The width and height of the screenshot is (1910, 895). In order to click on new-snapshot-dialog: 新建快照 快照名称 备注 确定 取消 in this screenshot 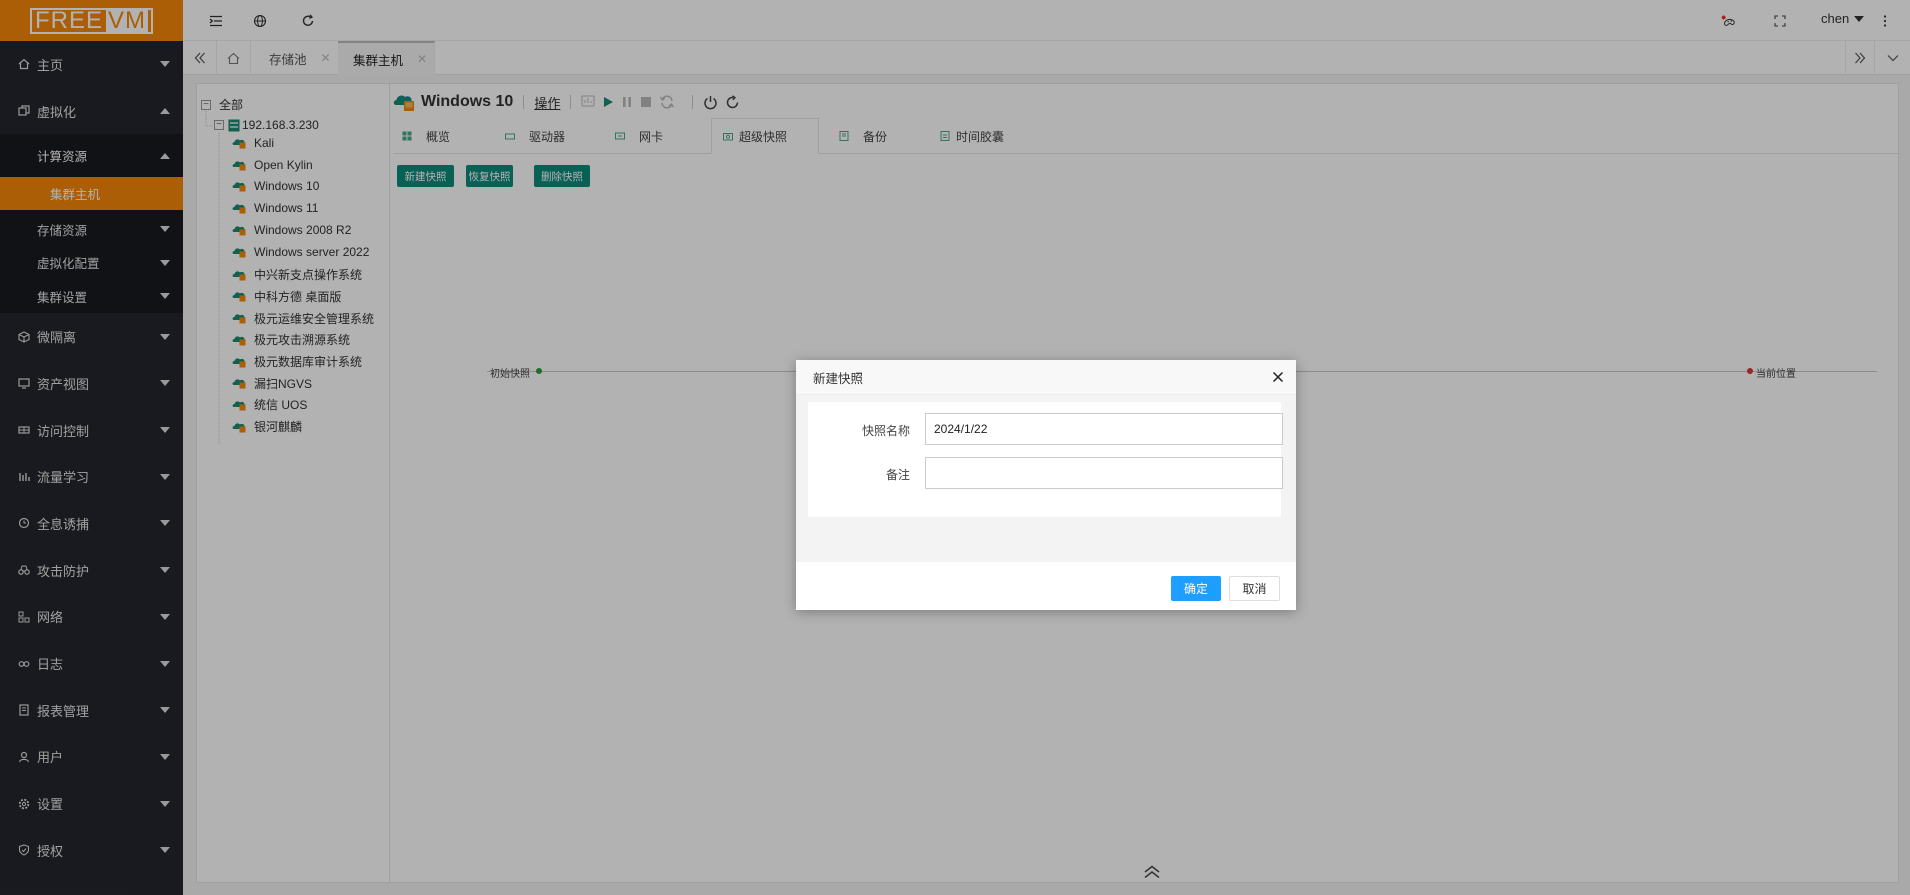, I will do `click(1046, 485)`.